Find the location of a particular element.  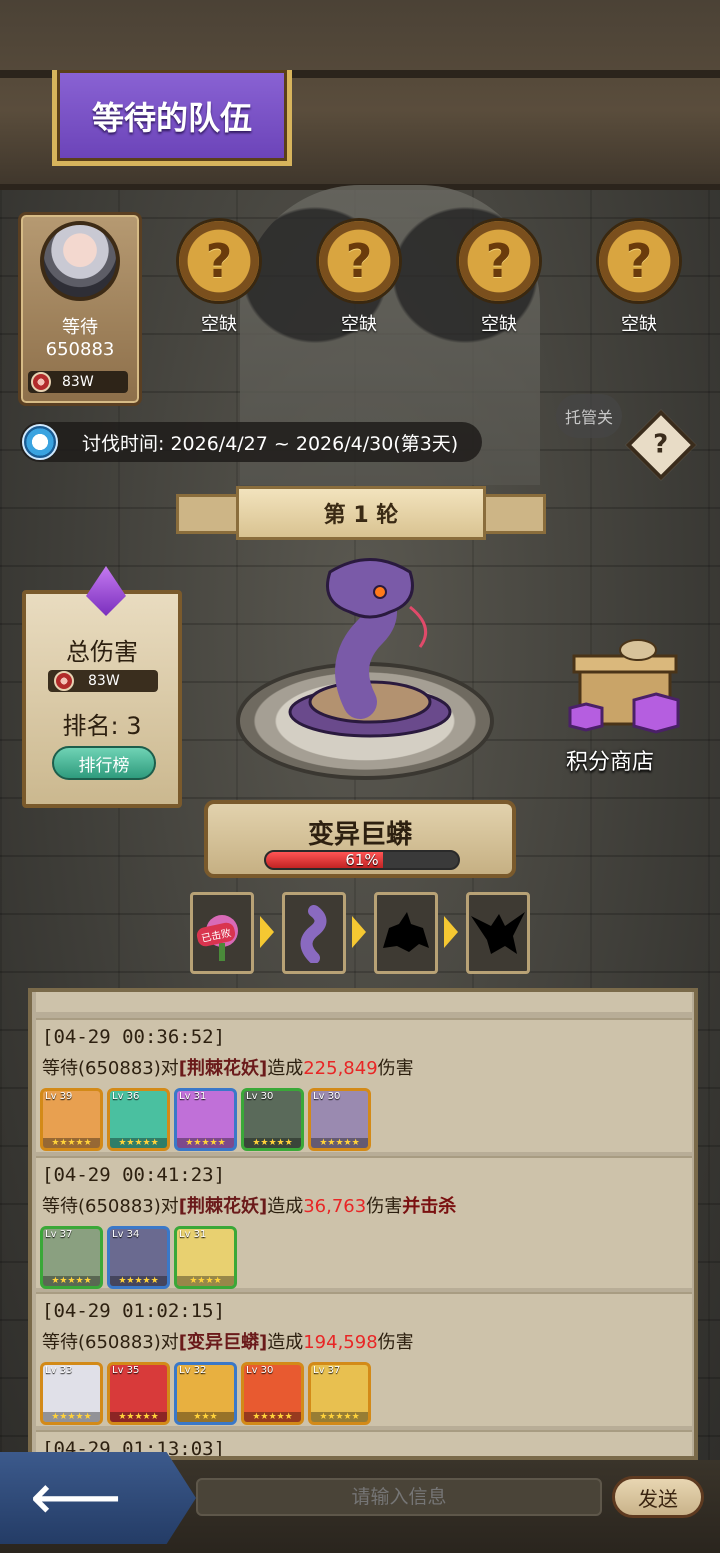

hero-portrait: Lv 39 ★★★★★ is located at coordinates (71, 1119).